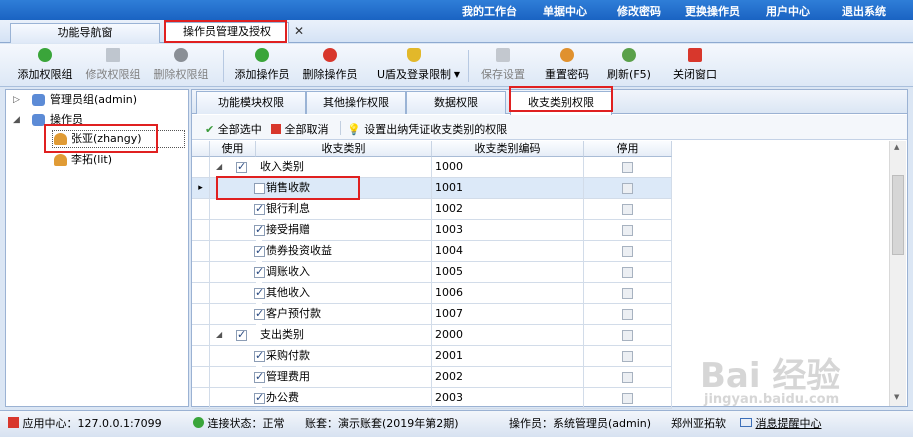 The image size is (913, 437). What do you see at coordinates (456, 102) in the screenshot?
I see `tab-data-permission: 数据权限` at bounding box center [456, 102].